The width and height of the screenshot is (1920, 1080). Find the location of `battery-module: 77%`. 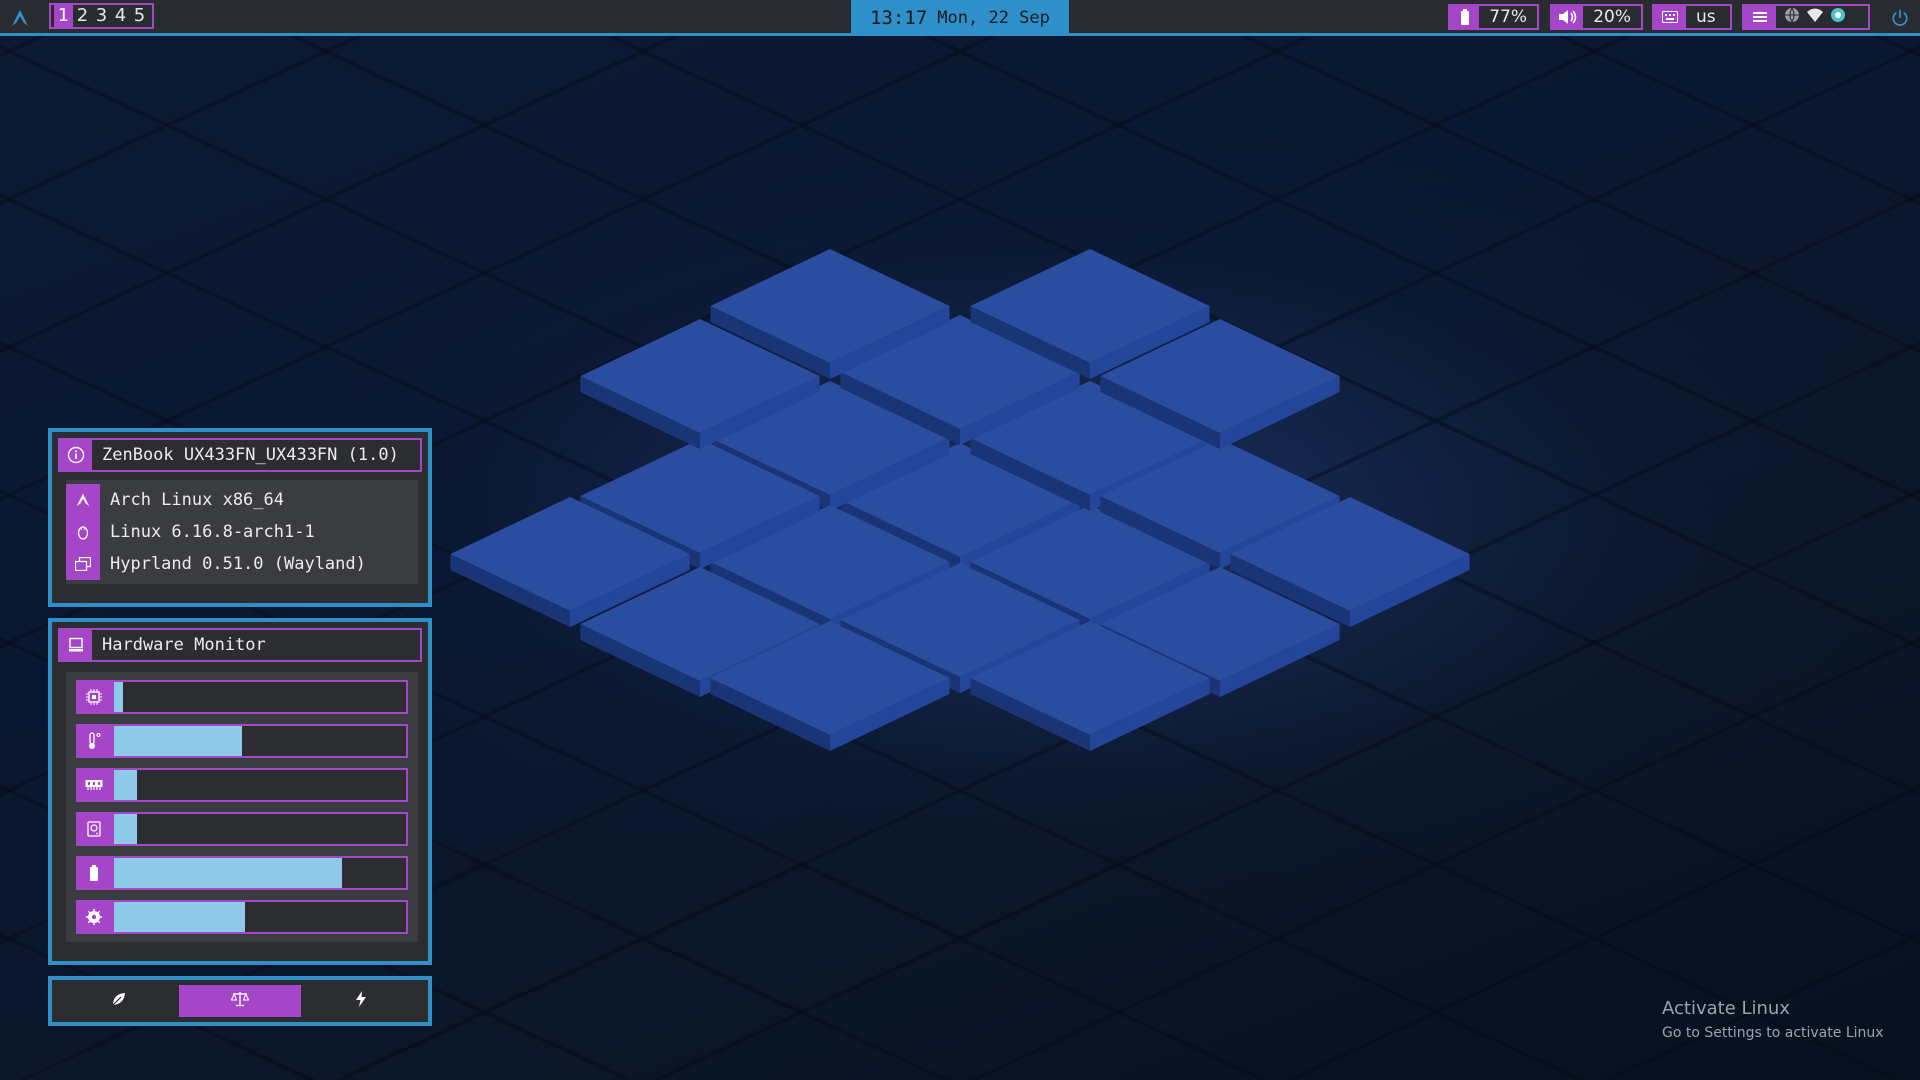

battery-module: 77% is located at coordinates (1493, 17).